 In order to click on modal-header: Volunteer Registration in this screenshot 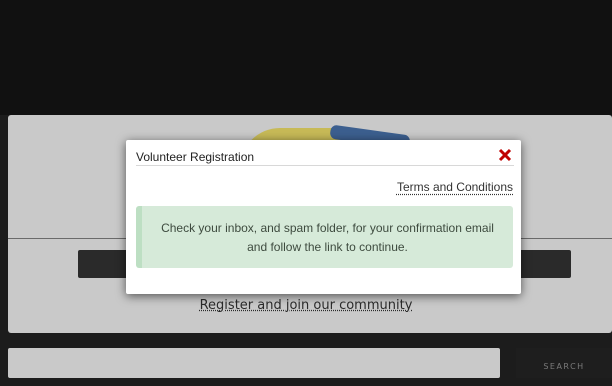, I will do `click(325, 153)`.